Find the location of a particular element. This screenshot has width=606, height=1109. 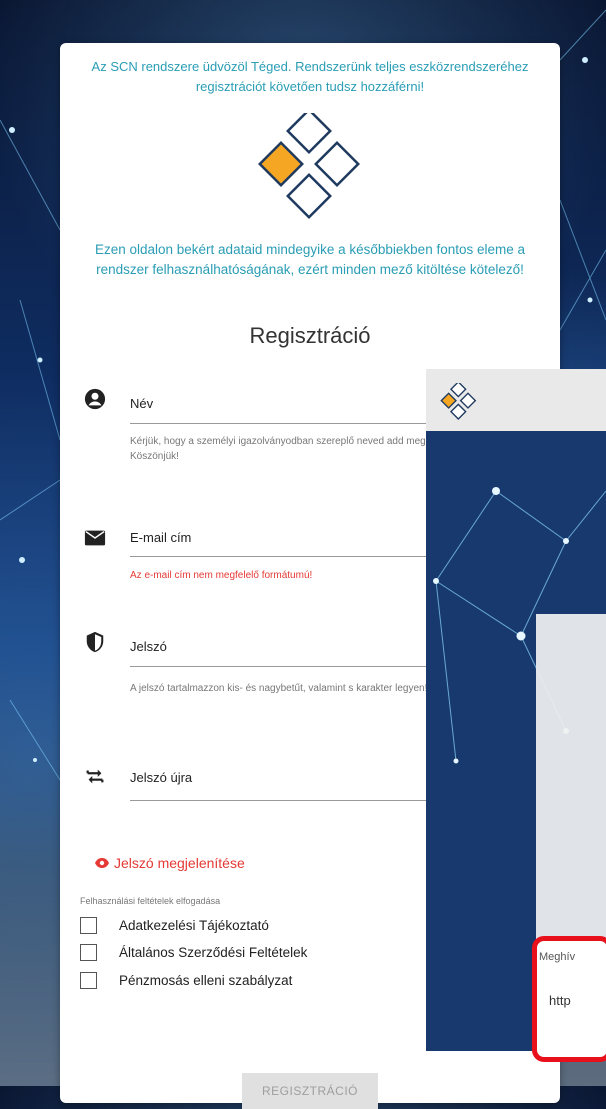

scn-logo-icon is located at coordinates (309, 166).